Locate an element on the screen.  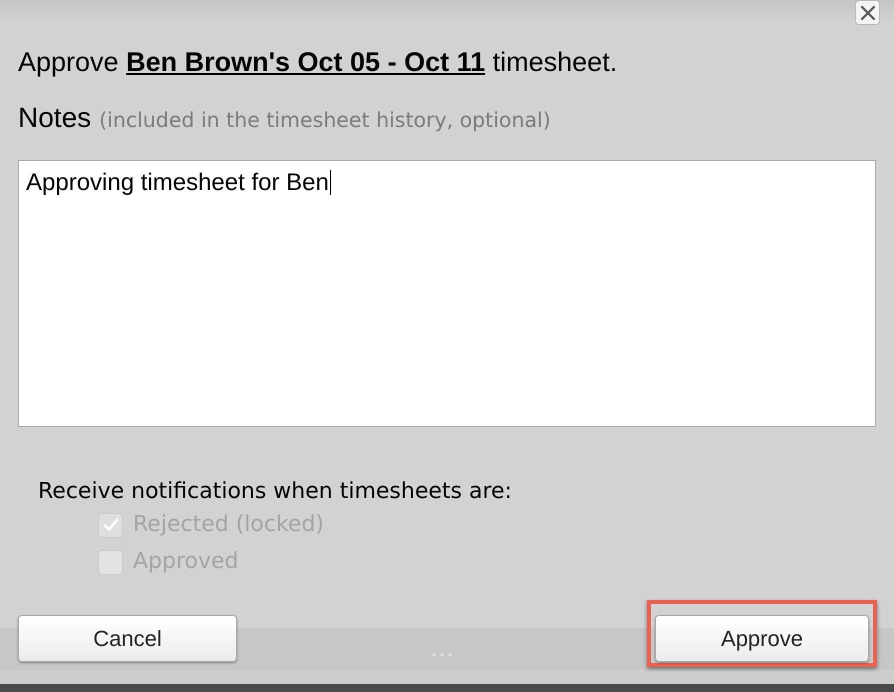
timesheet-link: Ben Brown's Oct 05 - Oct 11 is located at coordinates (306, 62).